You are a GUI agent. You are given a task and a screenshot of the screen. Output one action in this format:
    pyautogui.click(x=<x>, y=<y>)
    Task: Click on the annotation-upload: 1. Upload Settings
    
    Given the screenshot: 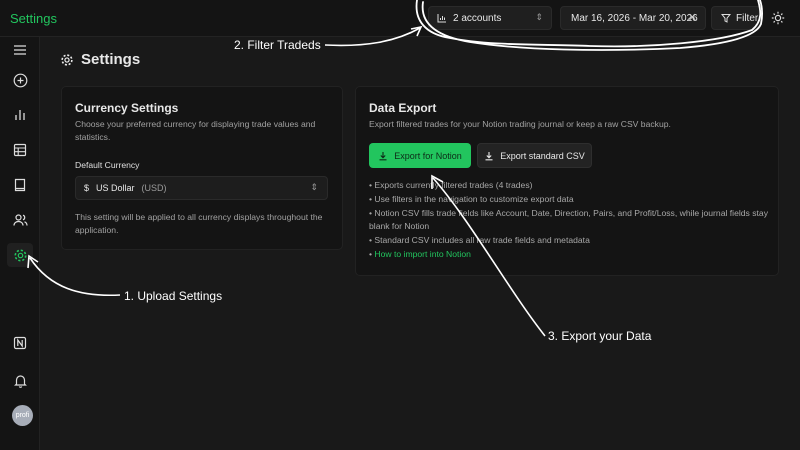 What is the action you would take?
    pyautogui.click(x=173, y=296)
    